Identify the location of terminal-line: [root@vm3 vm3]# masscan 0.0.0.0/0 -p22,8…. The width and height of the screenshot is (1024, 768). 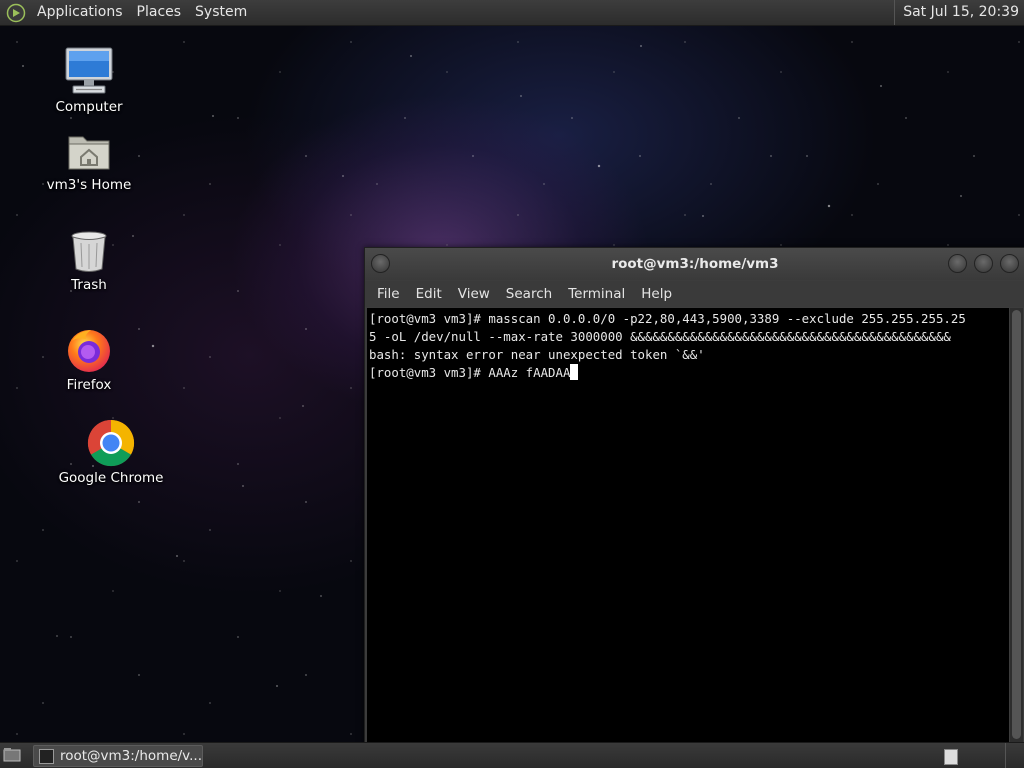
(667, 318).